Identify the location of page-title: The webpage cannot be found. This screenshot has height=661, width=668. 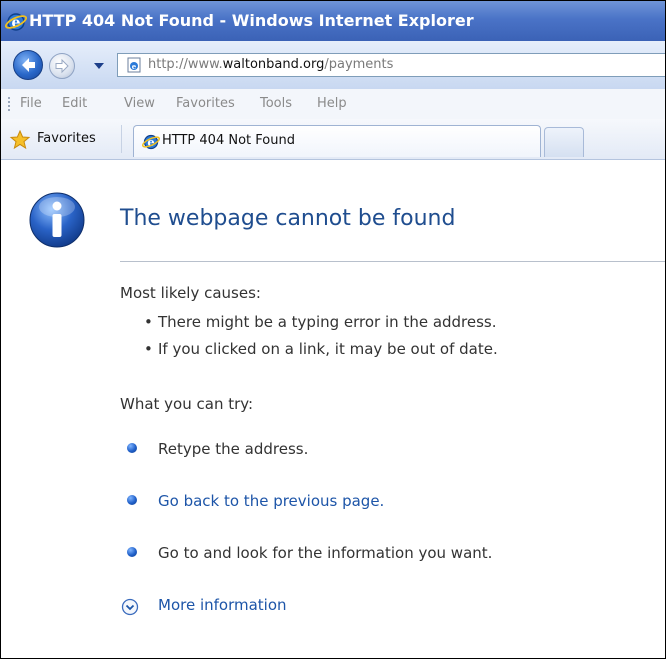
(288, 218).